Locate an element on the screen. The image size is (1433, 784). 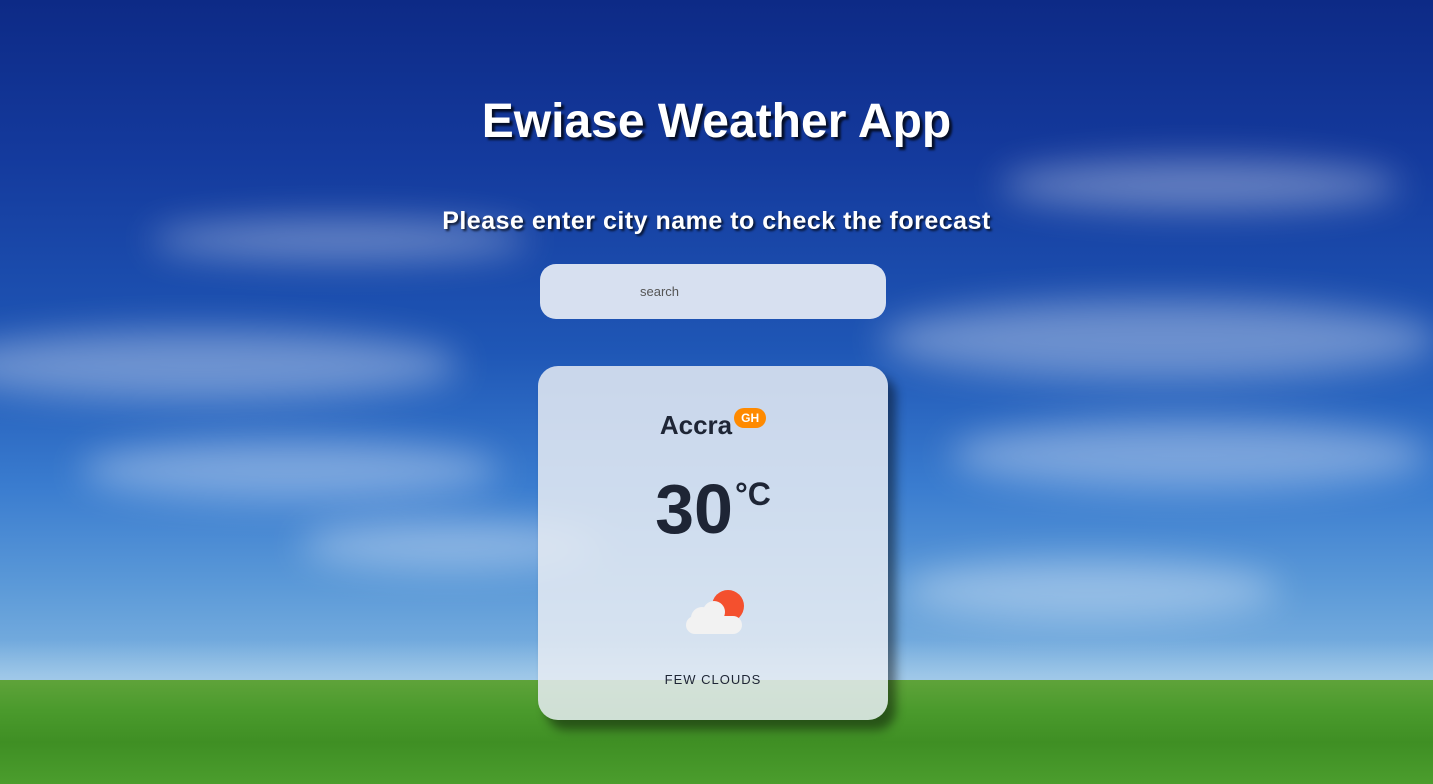
search-input is located at coordinates (713, 291).